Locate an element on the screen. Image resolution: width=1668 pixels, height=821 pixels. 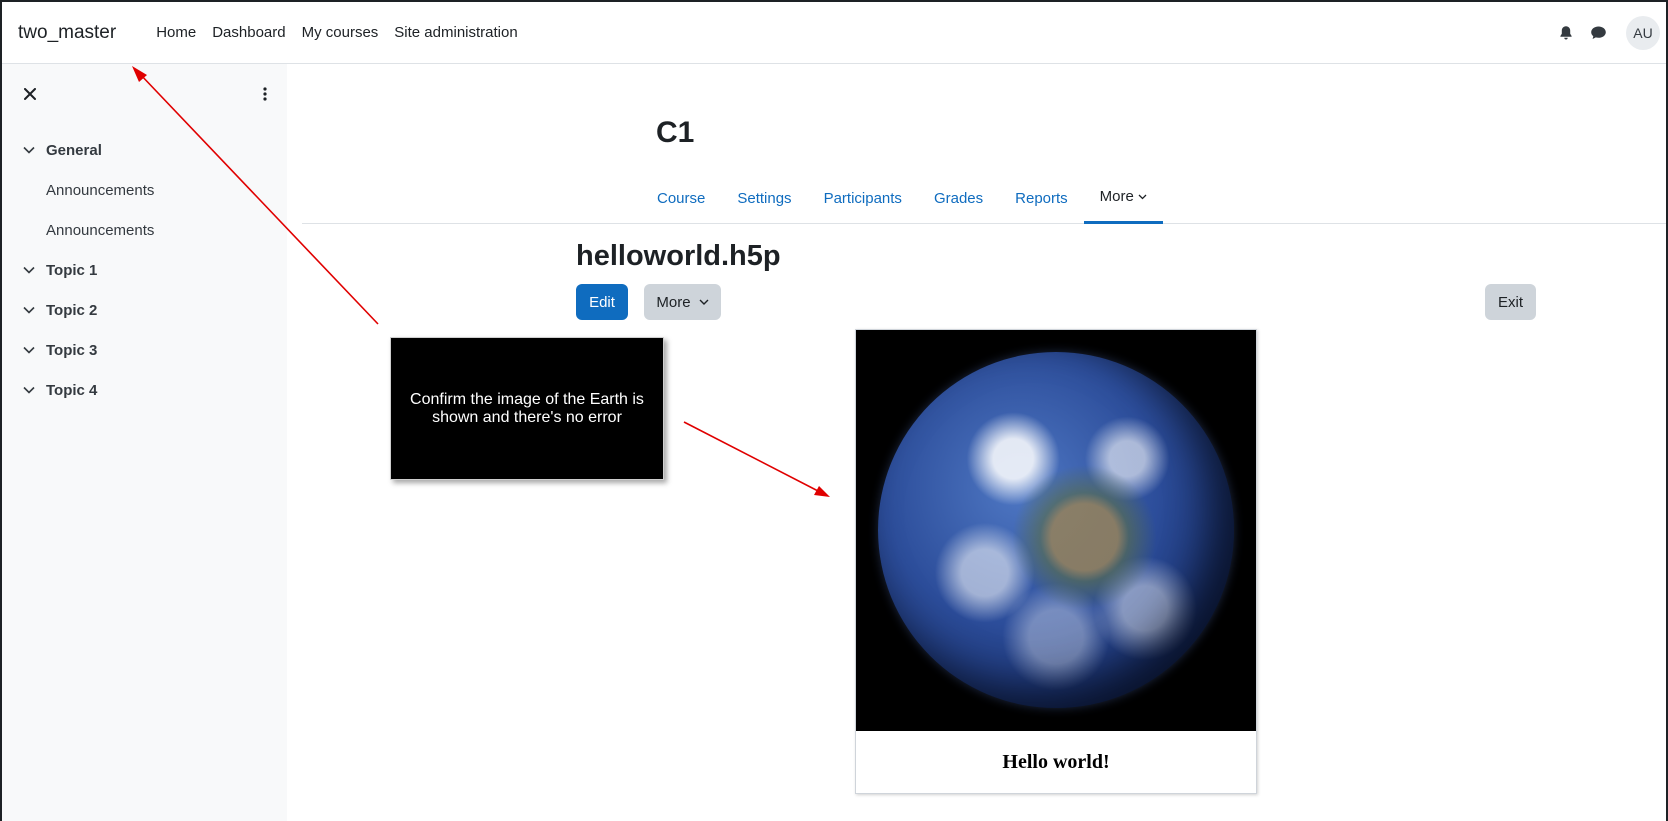
tab-reports: Reports is located at coordinates (1041, 198).